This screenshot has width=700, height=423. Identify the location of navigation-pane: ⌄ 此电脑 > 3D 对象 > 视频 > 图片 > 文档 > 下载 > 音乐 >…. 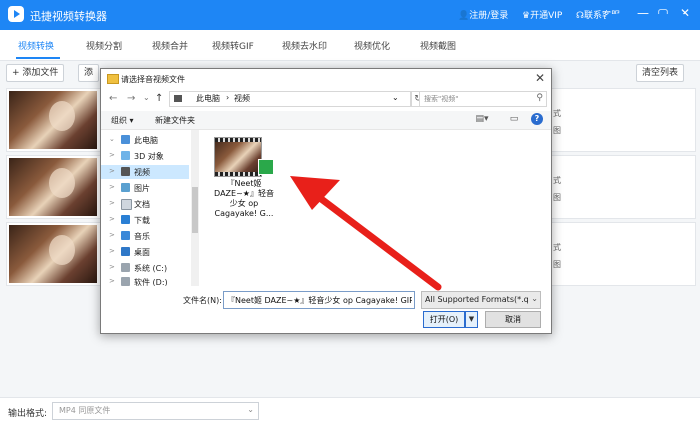
(151, 208).